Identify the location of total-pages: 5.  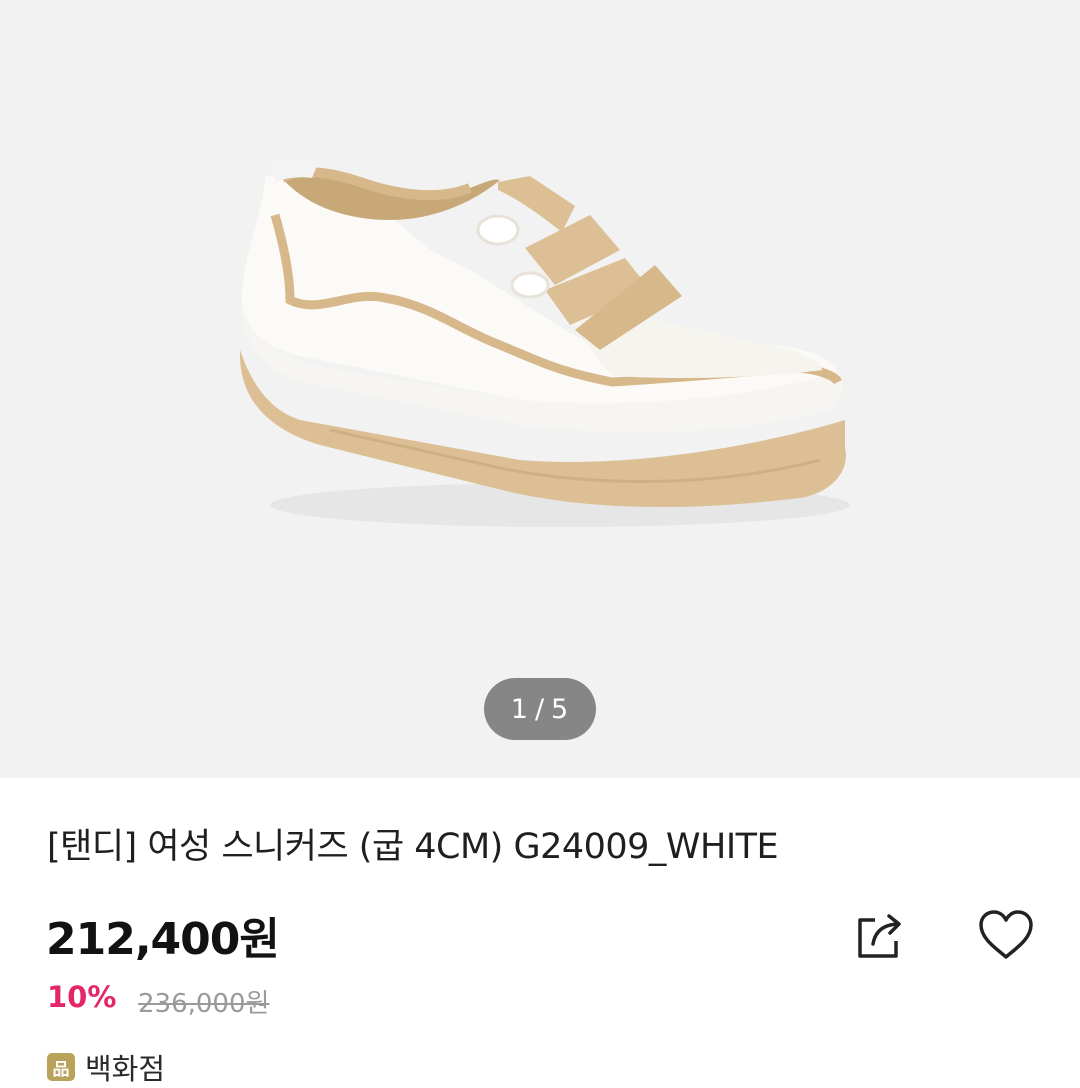
(560, 709).